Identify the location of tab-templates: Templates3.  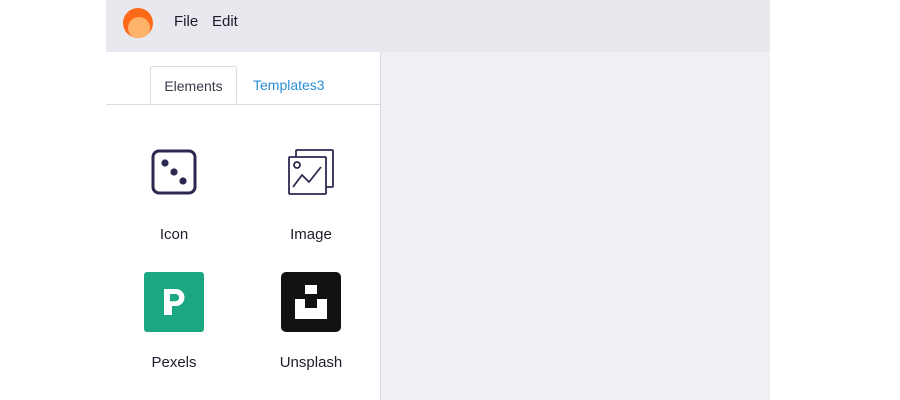
(289, 85).